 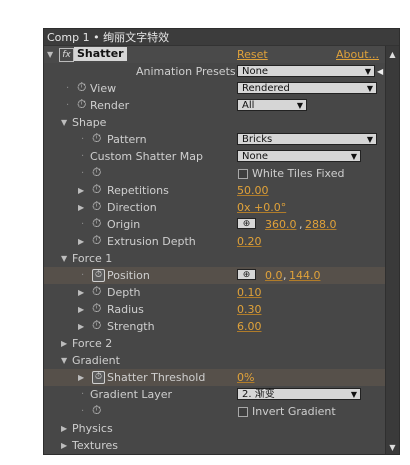 I want to click on position-x-value: 0.0, so click(x=274, y=275).